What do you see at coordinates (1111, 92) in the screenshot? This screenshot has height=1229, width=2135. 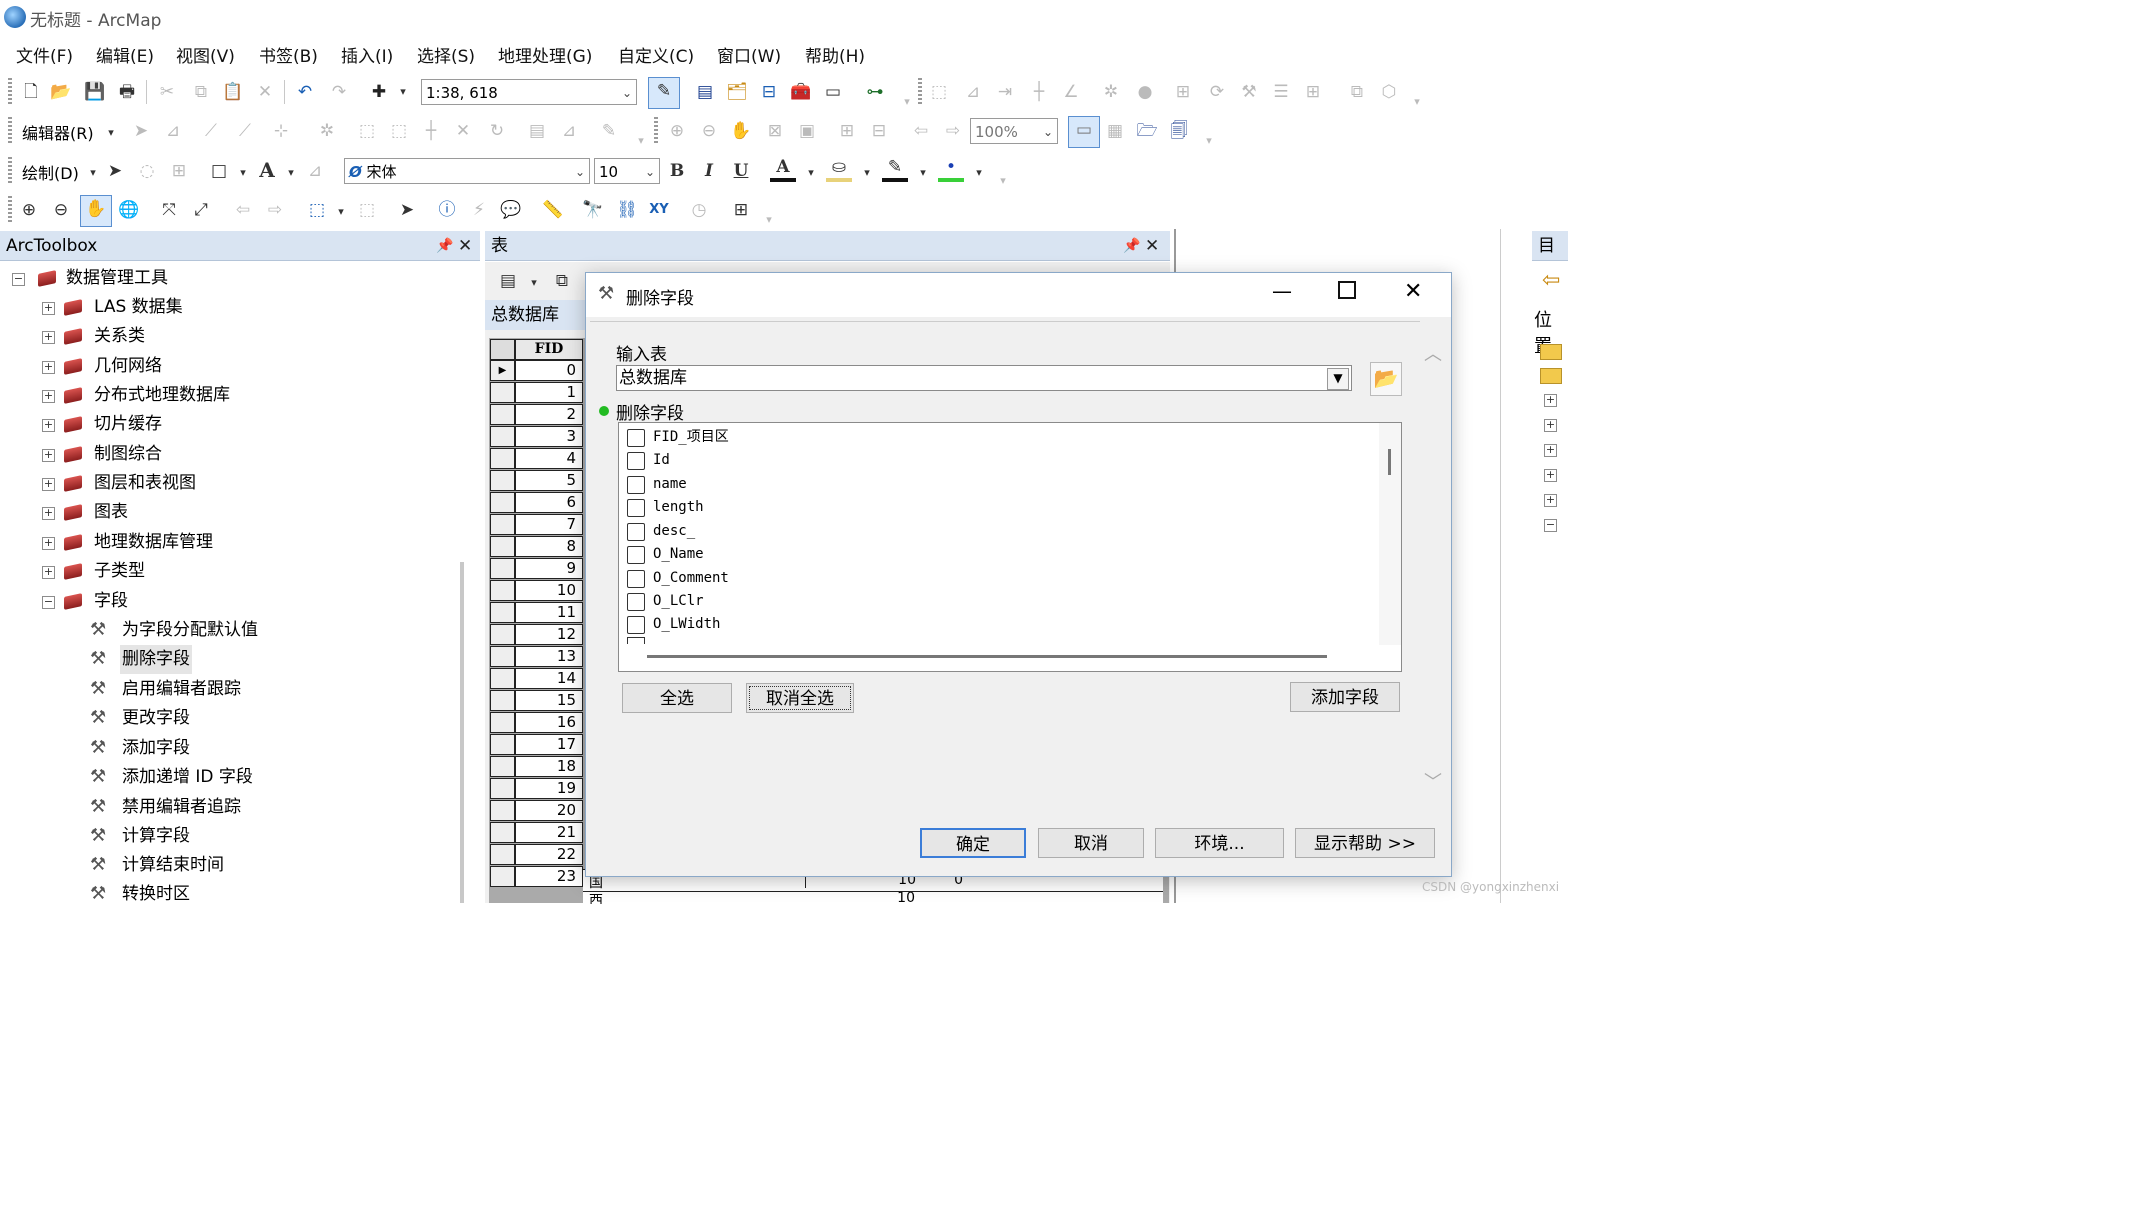 I see `sparkle-icon: ✲` at bounding box center [1111, 92].